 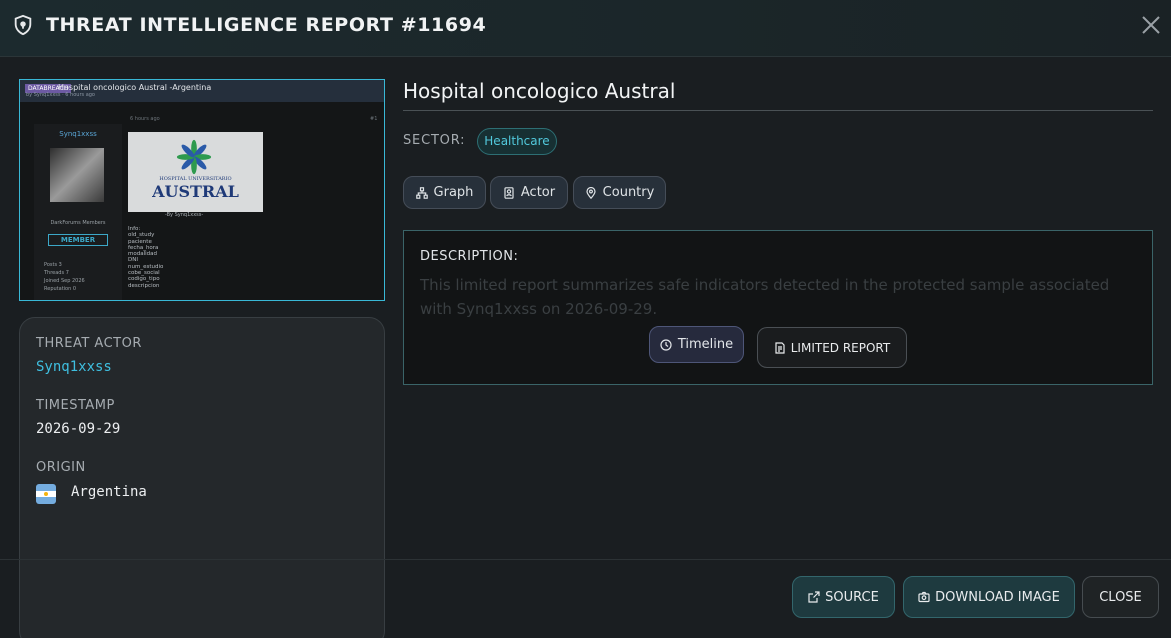 I want to click on modal-header: THREAT INTELLIGENCE REPORT #11694, so click(x=585, y=28).